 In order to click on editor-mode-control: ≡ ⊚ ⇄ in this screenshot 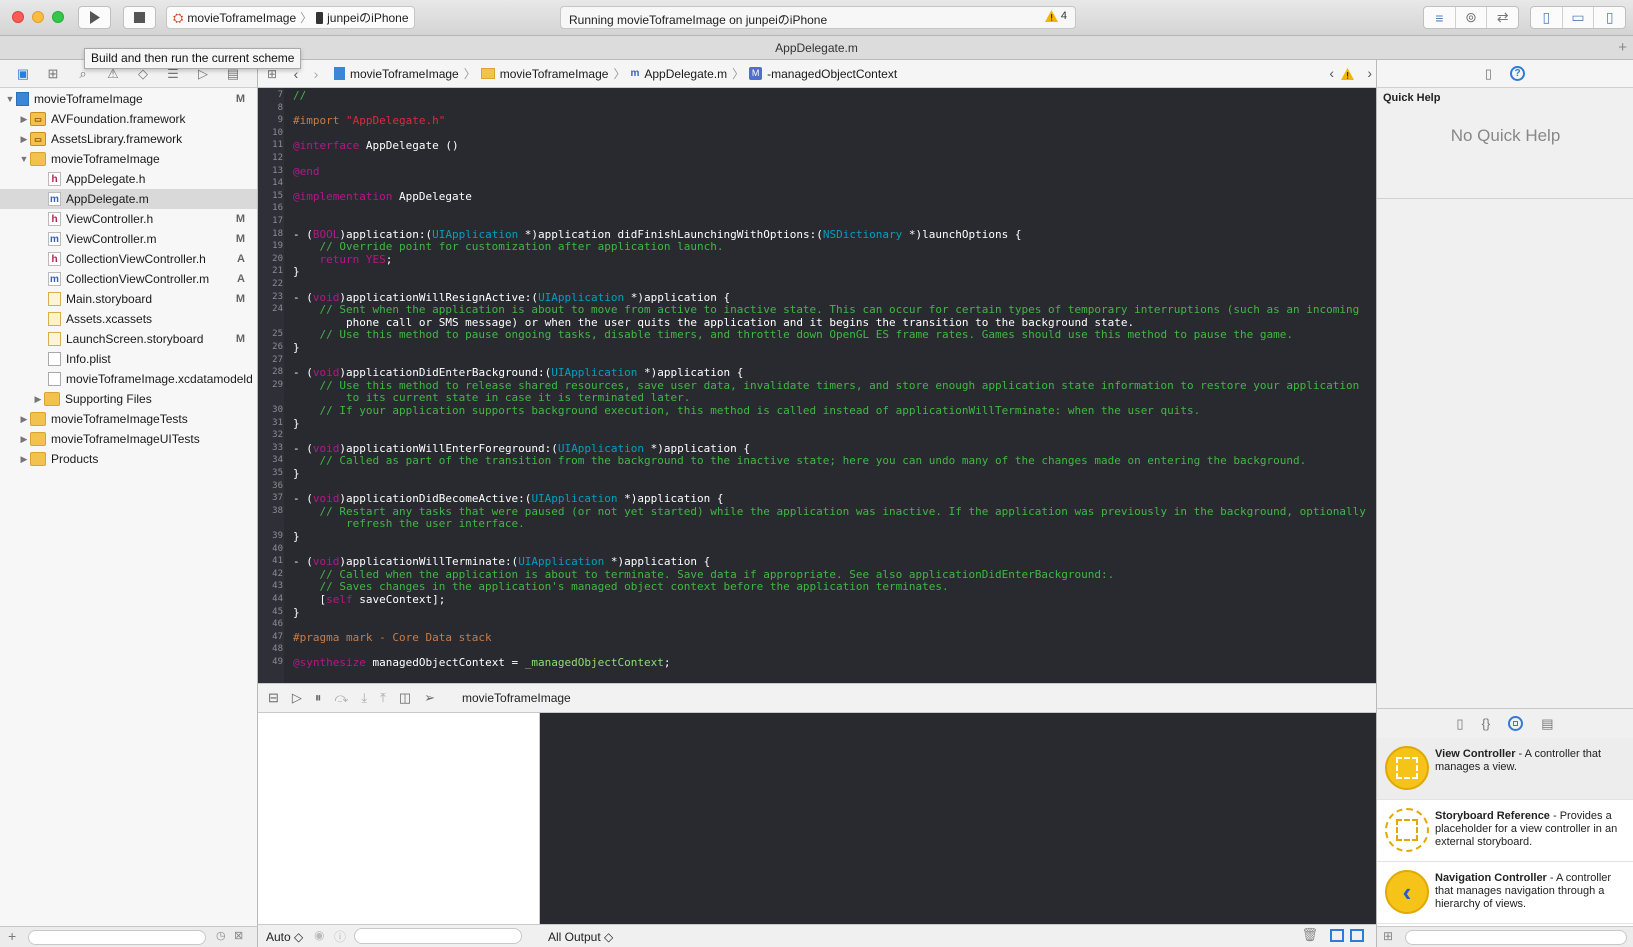, I will do `click(1471, 17)`.